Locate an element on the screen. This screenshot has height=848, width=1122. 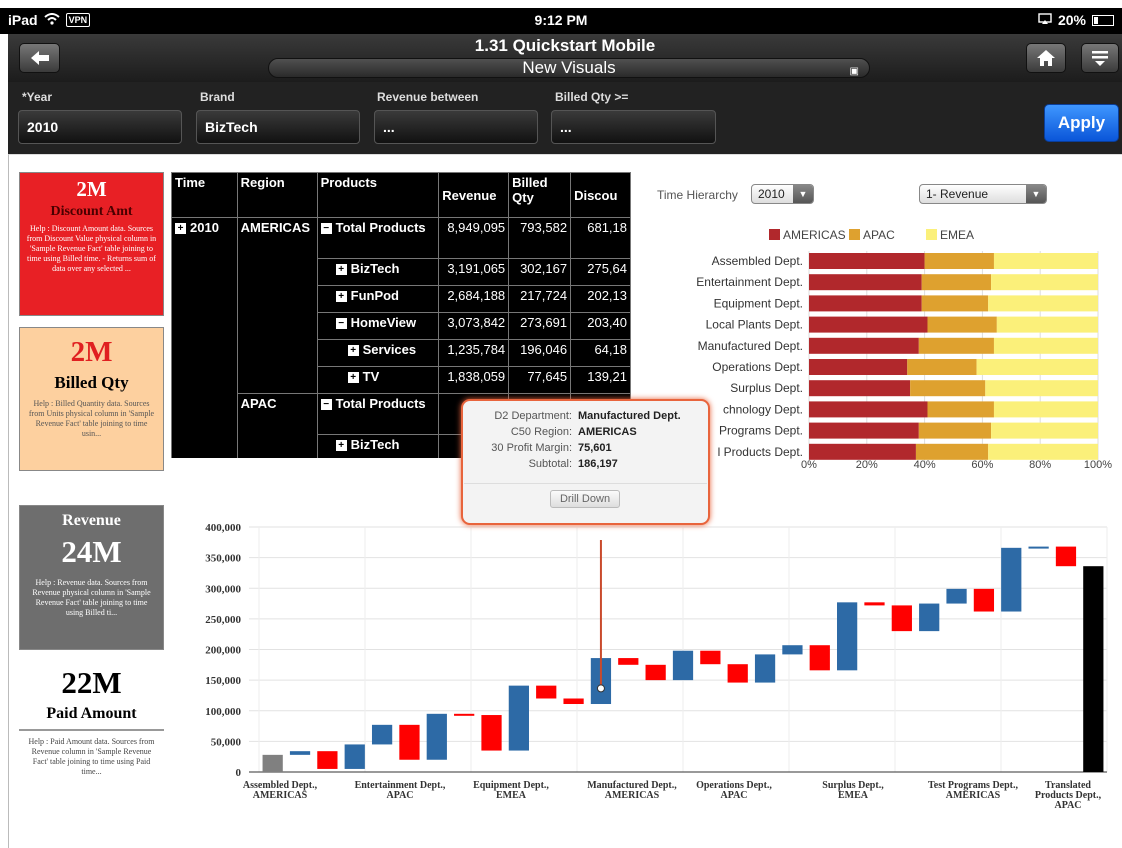
col-header-revenue: Revenue is located at coordinates (474, 195).